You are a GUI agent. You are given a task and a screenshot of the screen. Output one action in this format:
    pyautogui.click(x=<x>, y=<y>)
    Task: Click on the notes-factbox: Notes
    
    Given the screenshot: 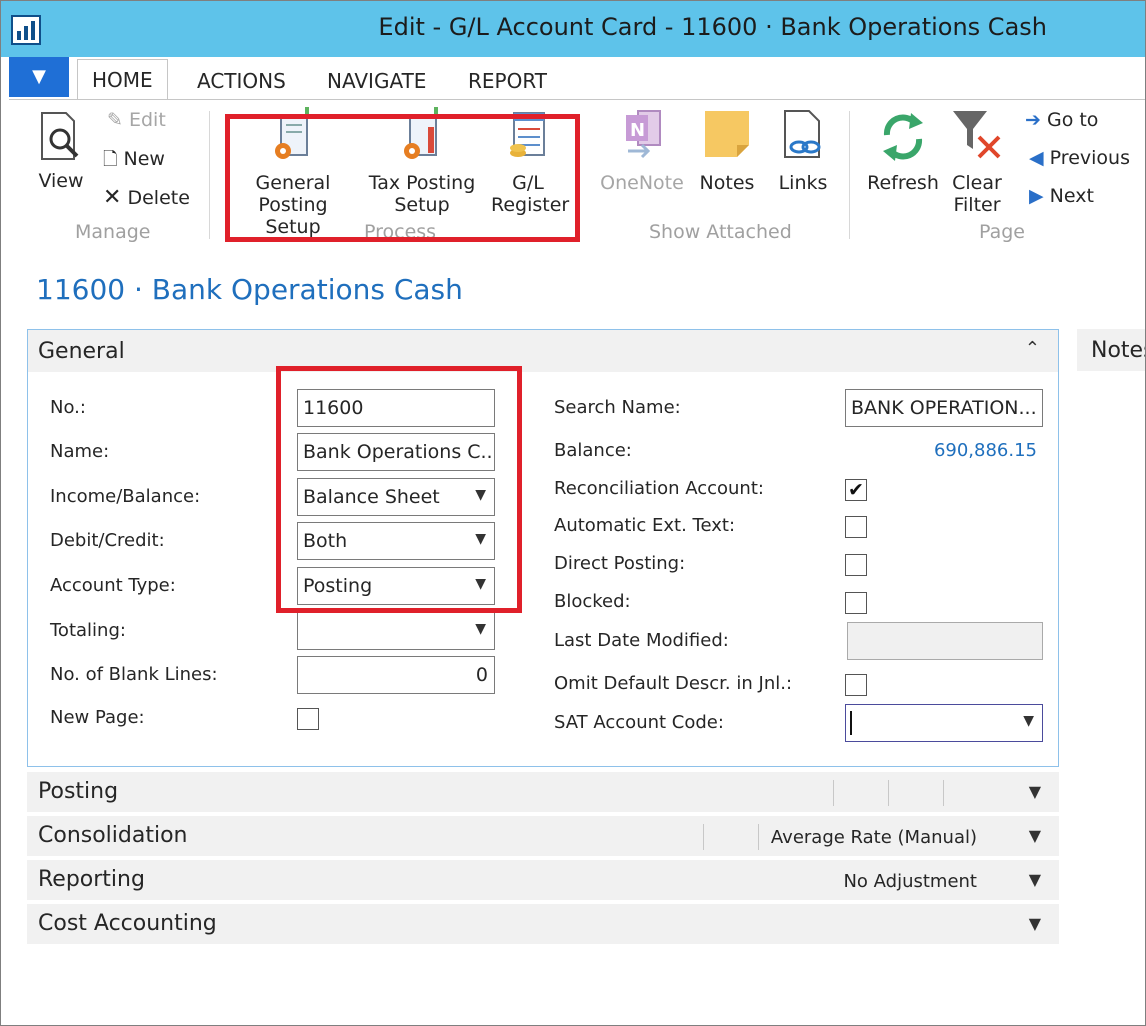 What is the action you would take?
    pyautogui.click(x=1111, y=350)
    